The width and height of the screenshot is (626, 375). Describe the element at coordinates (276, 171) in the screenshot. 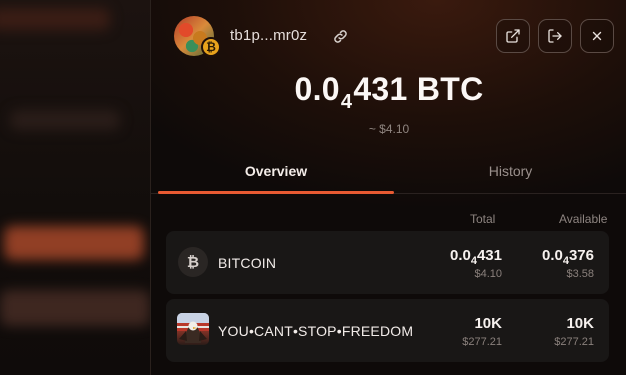

I see `tab-overview: Overview` at that location.